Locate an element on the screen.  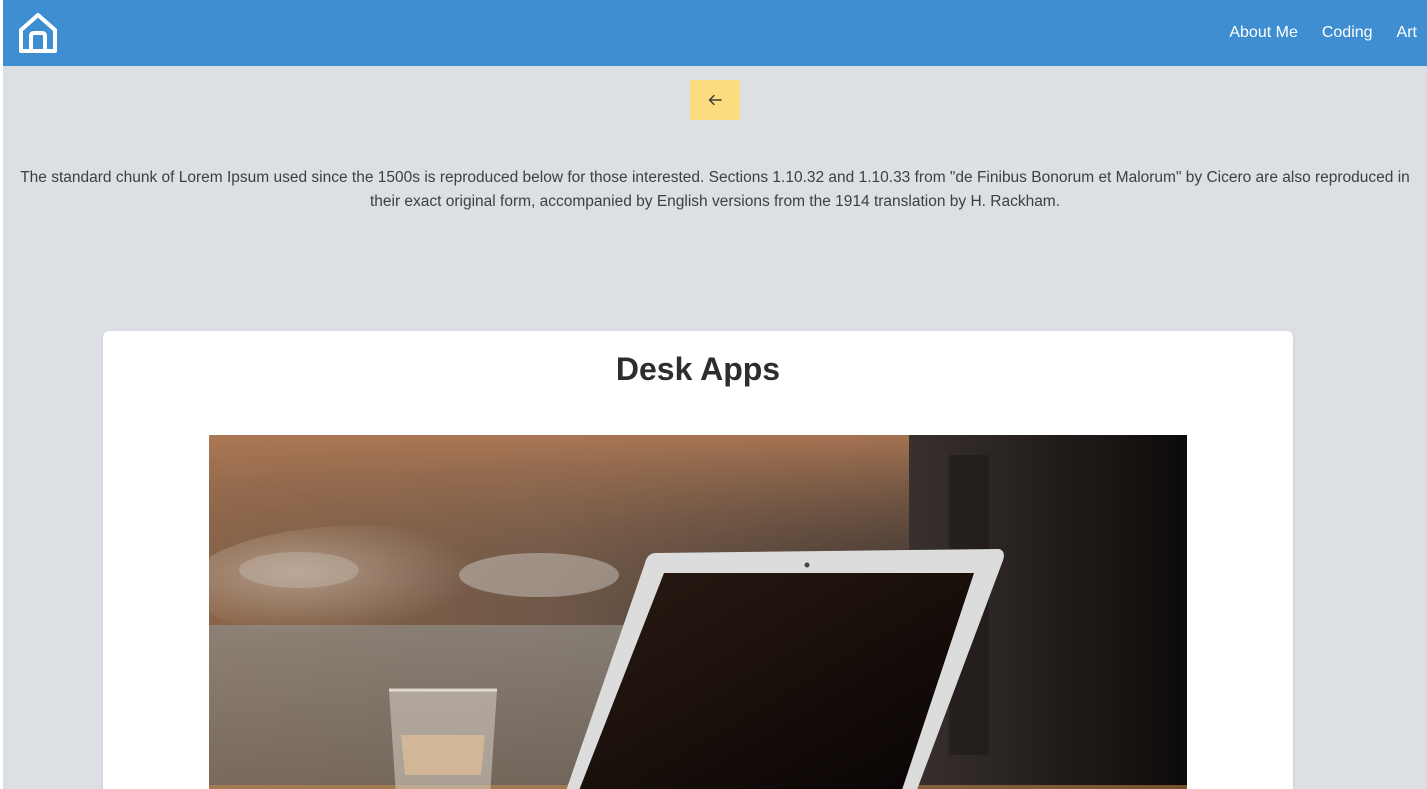
arrow-left-icon is located at coordinates (715, 100).